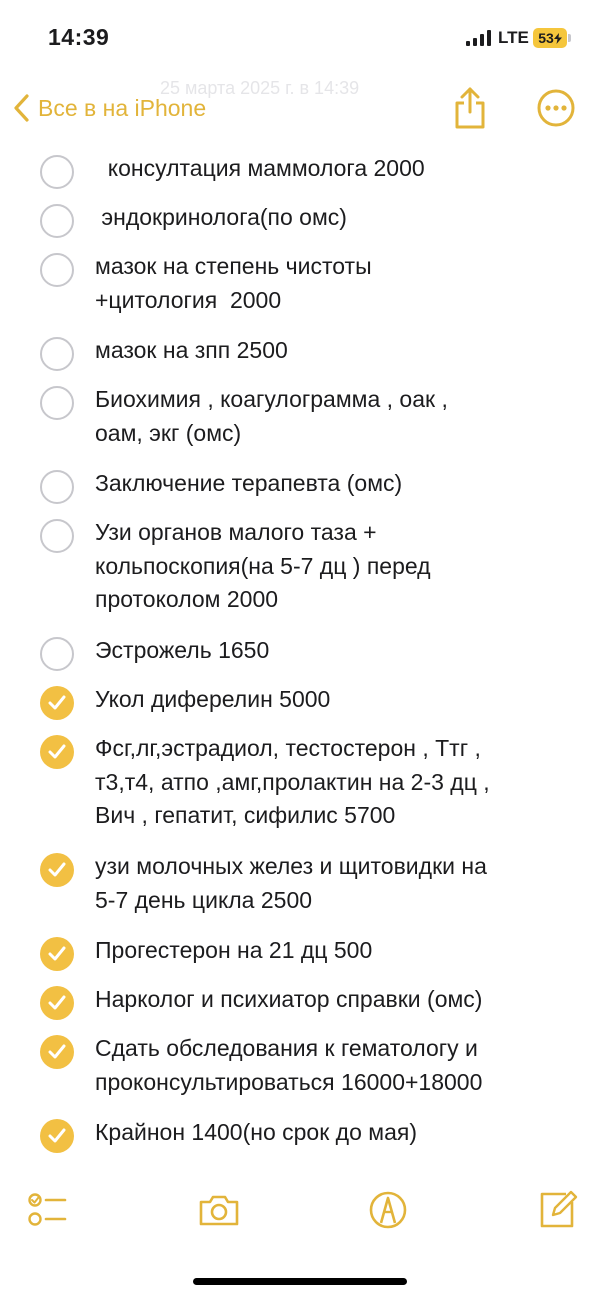 Image resolution: width=600 pixels, height=1297 pixels. Describe the element at coordinates (470, 108) in the screenshot. I see `share-icon` at that location.